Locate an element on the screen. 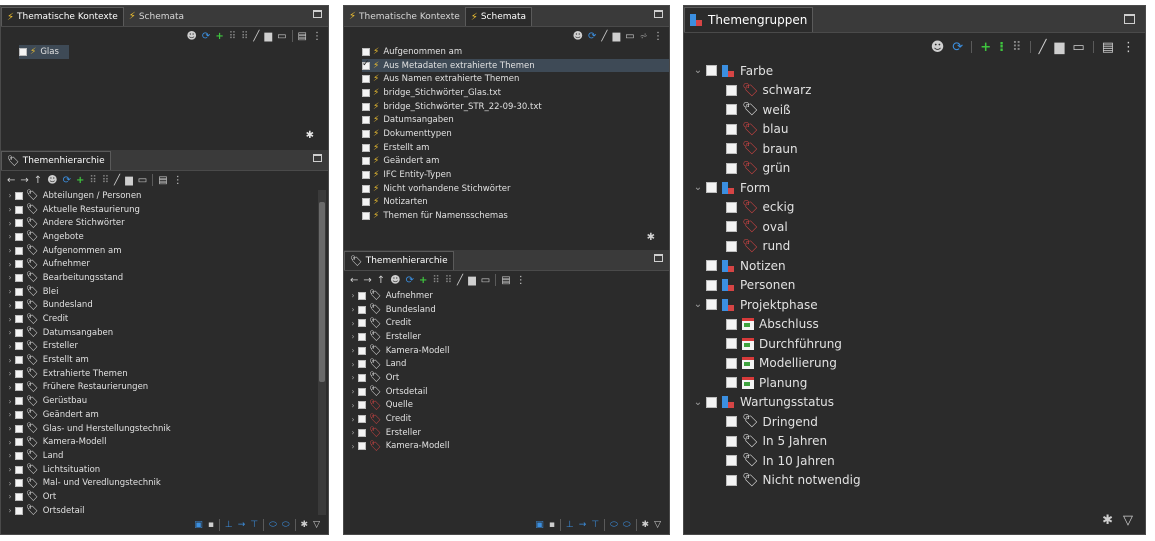 This screenshot has height=541, width=1155. scrollbar is located at coordinates (322, 352).